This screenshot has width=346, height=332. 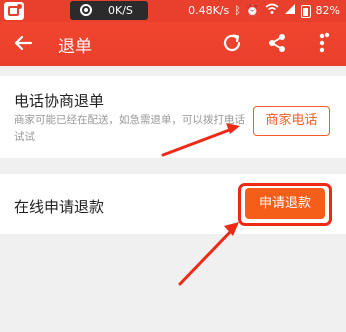 What do you see at coordinates (129, 128) in the screenshot?
I see `phone-refund-description: 商家可能已经在配送，如急需退单，可以拨打电话试试` at bounding box center [129, 128].